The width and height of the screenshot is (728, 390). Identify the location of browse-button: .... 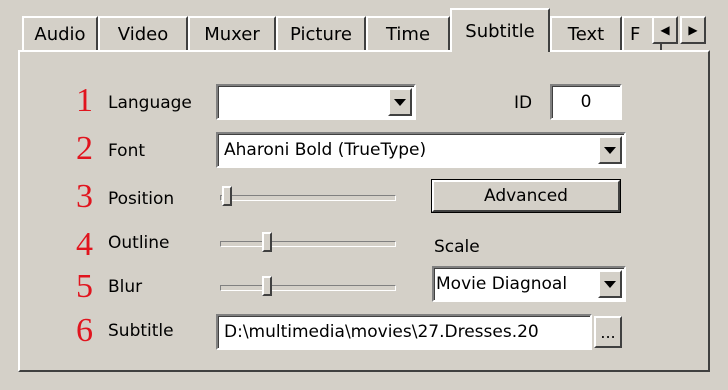
(608, 332).